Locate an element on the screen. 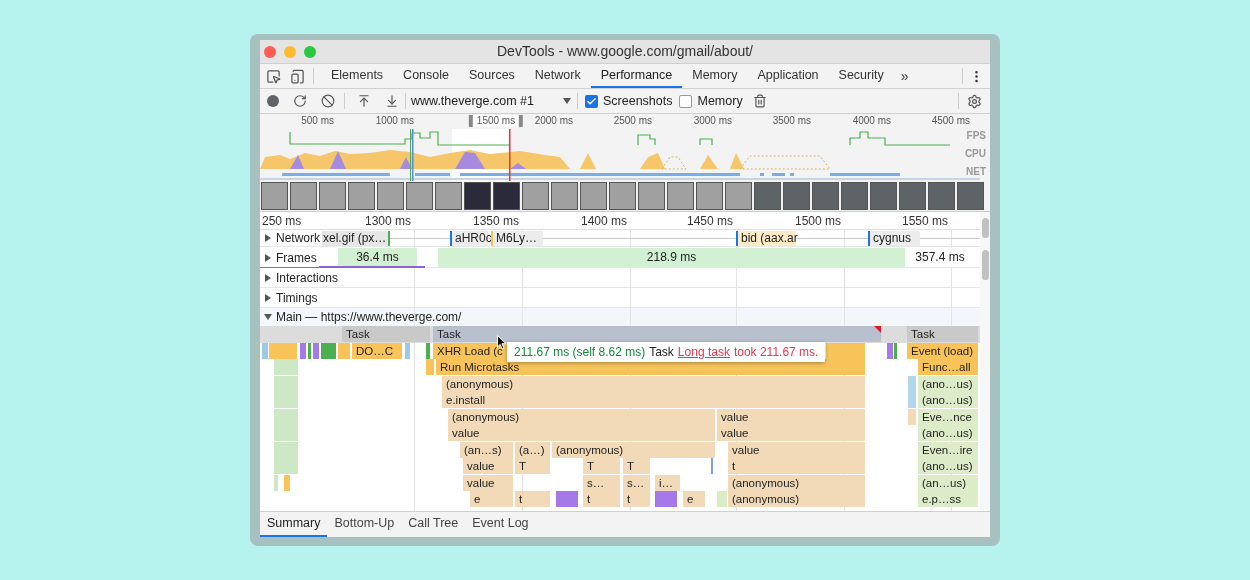  frame-bar: 218.9 ms is located at coordinates (671, 257).